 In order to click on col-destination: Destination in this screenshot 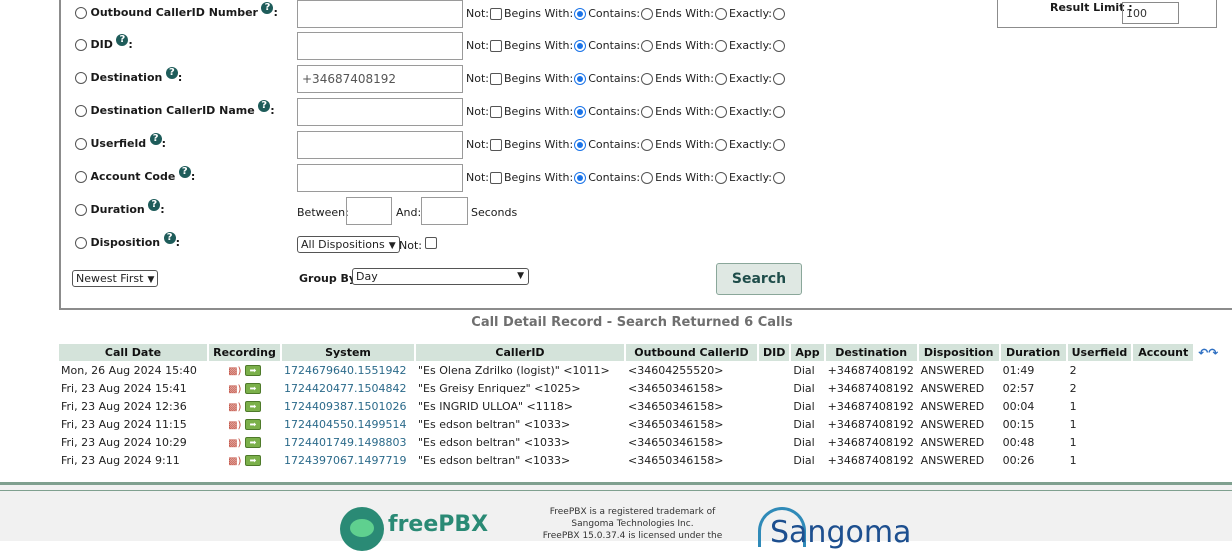, I will do `click(871, 352)`.